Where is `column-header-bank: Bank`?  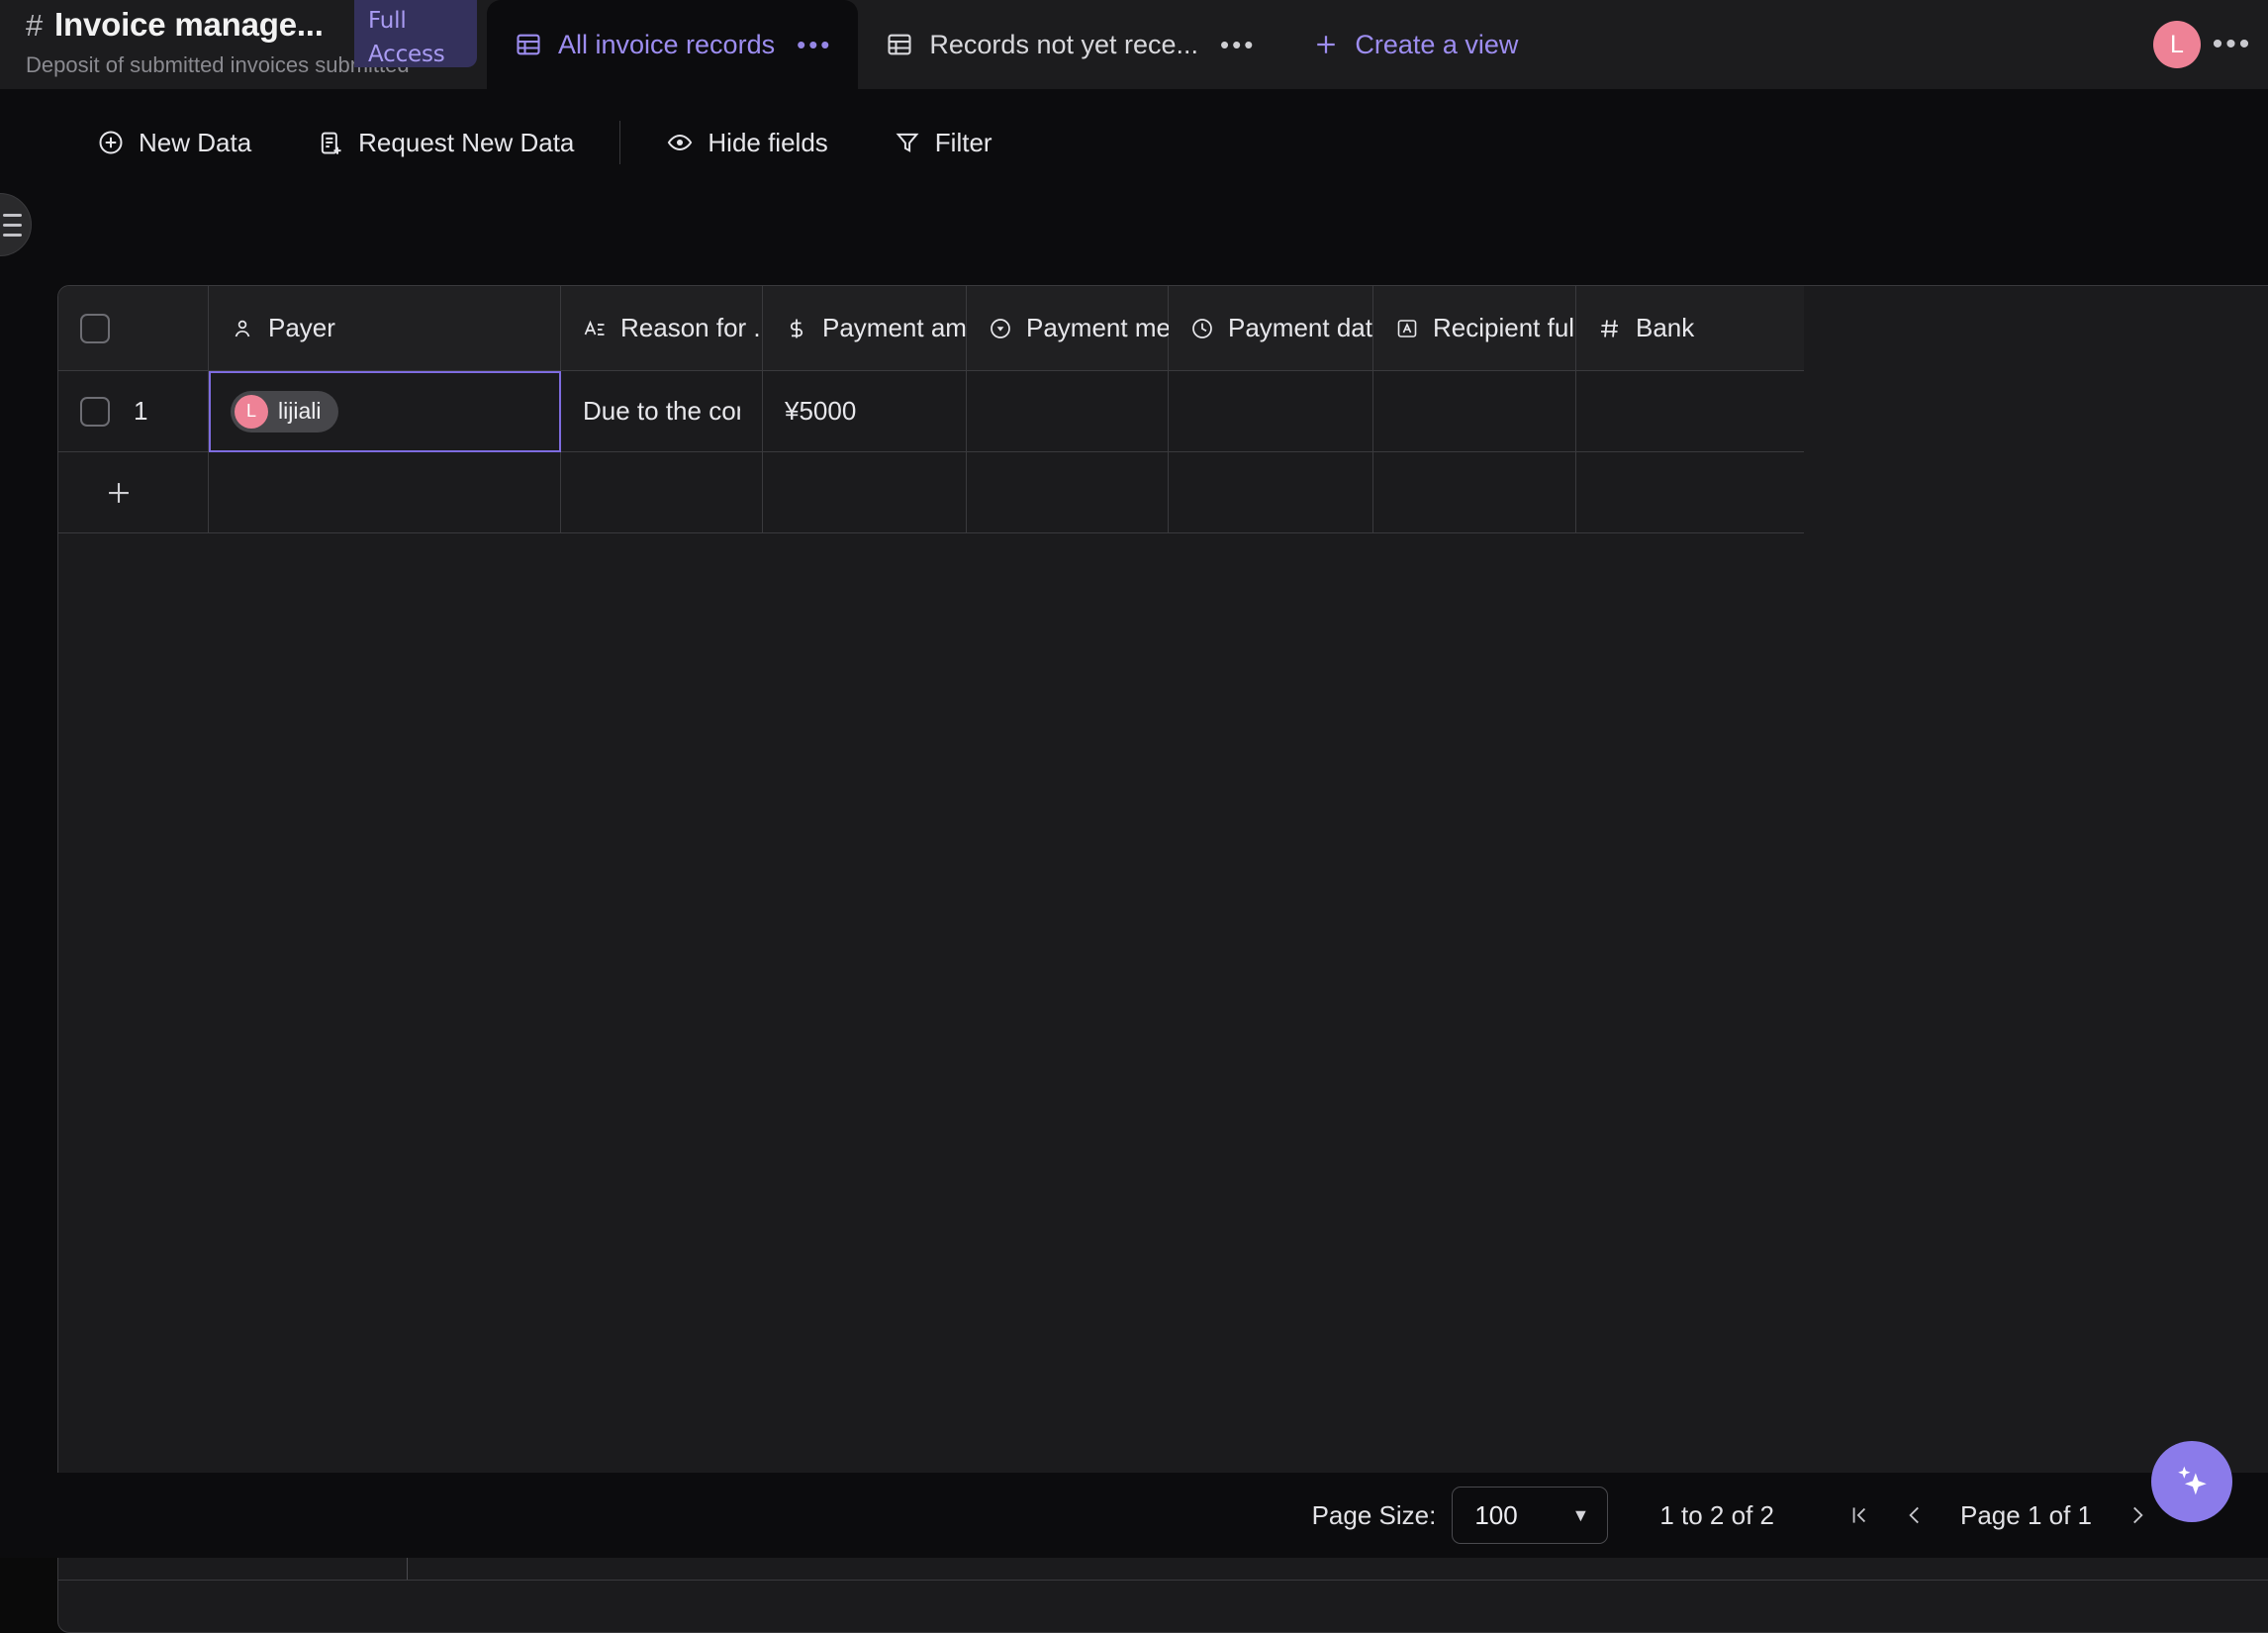
column-header-bank: Bank is located at coordinates (1690, 328).